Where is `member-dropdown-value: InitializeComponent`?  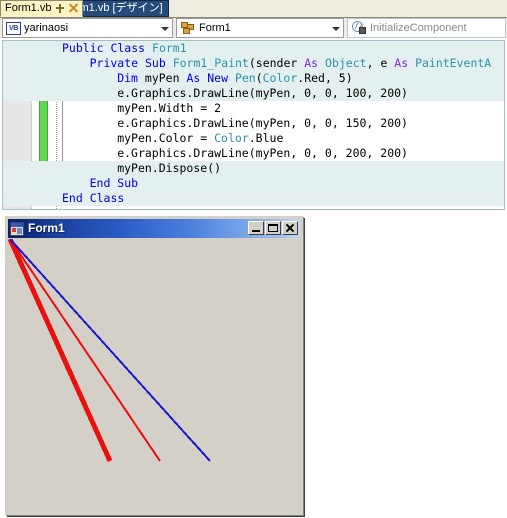
member-dropdown-value: InitializeComponent is located at coordinates (418, 28).